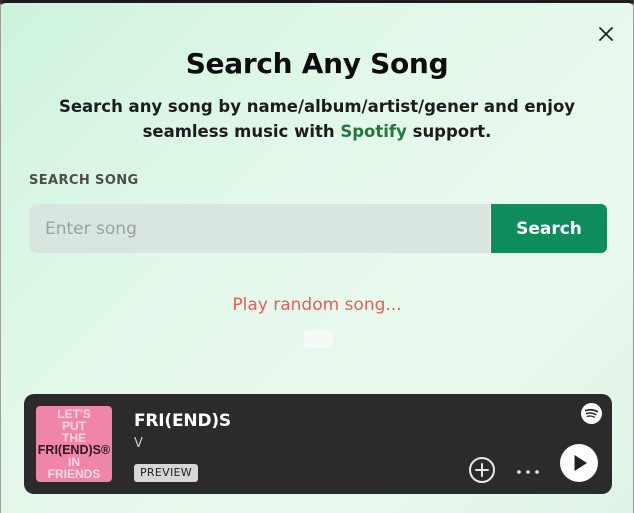  What do you see at coordinates (528, 471) in the screenshot?
I see `more-icon` at bounding box center [528, 471].